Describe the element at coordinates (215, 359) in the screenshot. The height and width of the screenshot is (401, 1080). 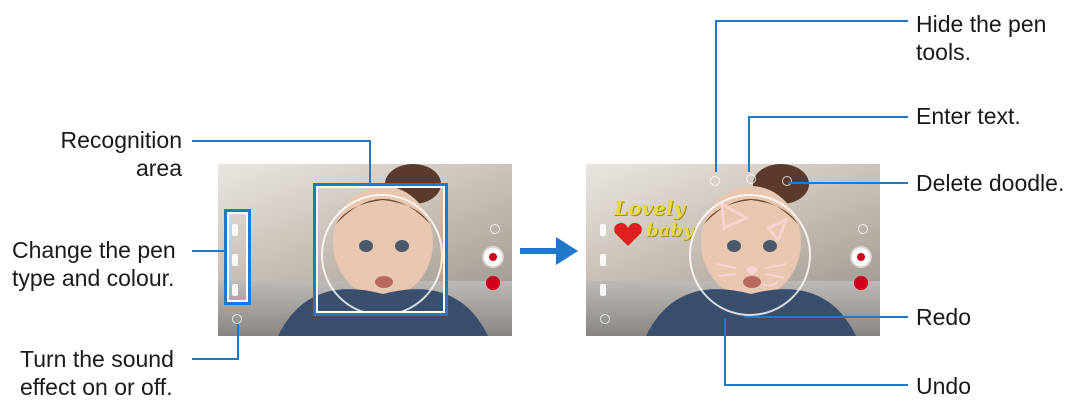
I see `callout-line-sound-h` at that location.